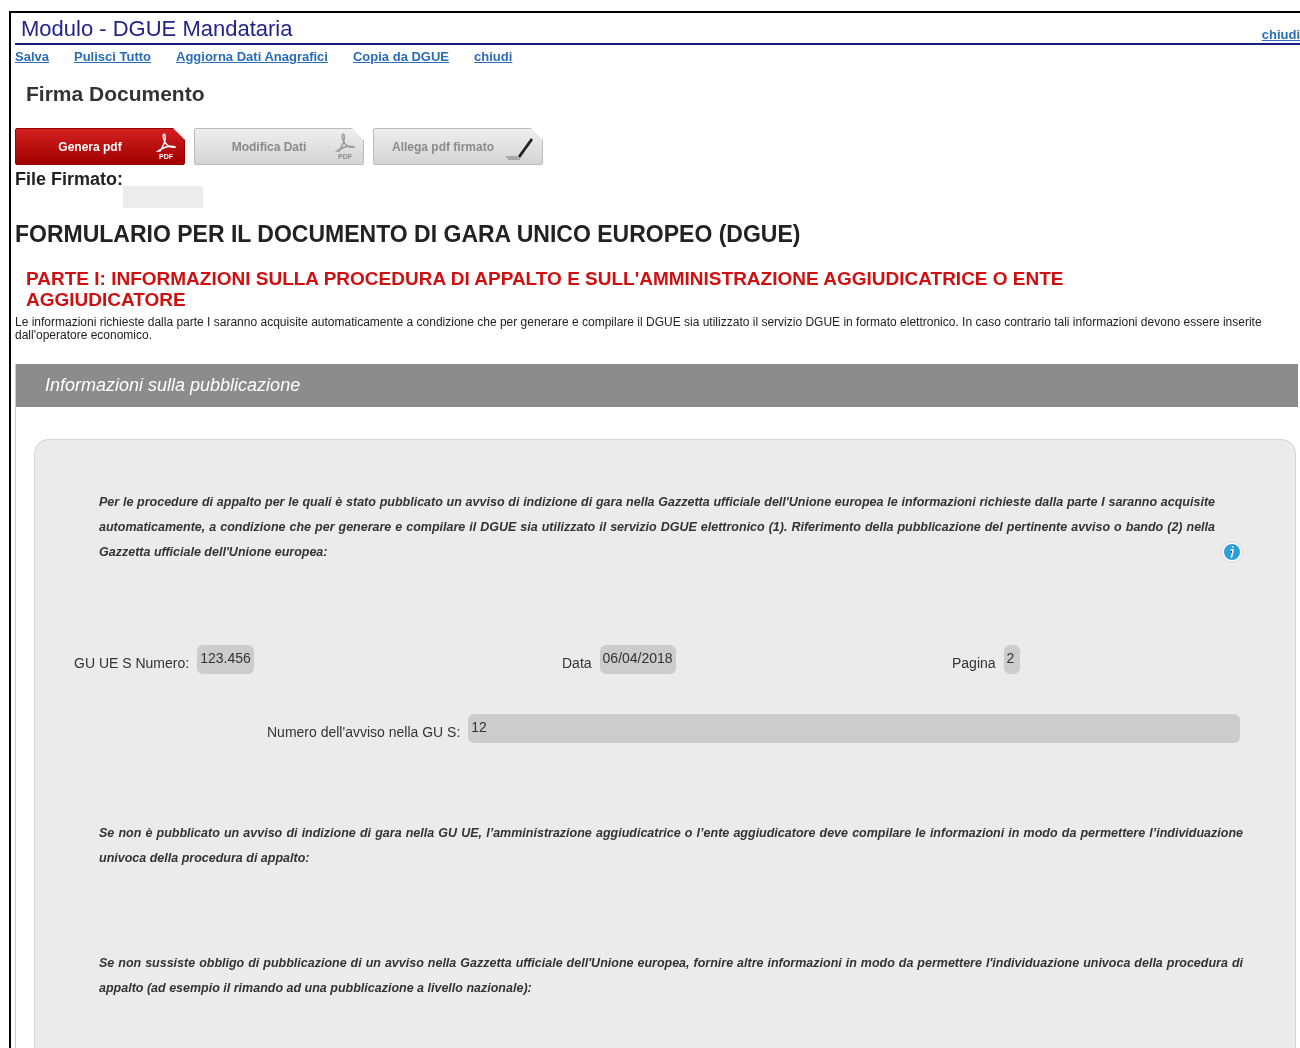 This screenshot has width=1300, height=1048. Describe the element at coordinates (401, 56) in the screenshot. I see `toolbar-link: Copia da DGUE` at that location.